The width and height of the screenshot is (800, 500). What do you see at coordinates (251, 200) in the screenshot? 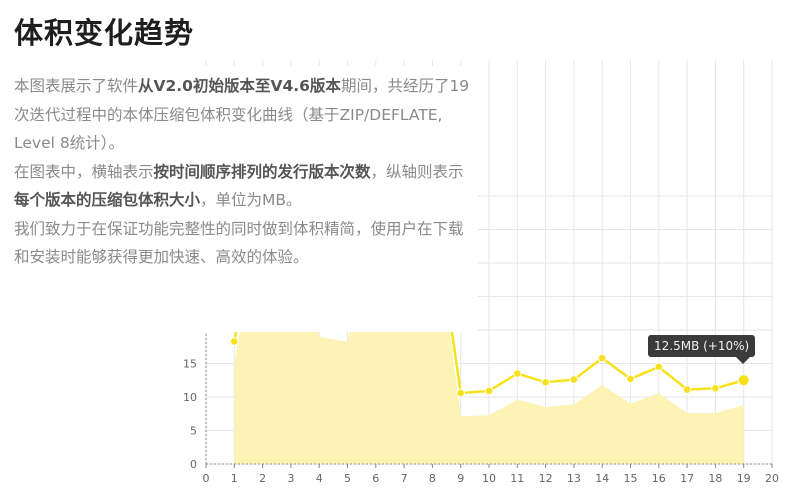
I see `desc-text: ，单位为MB。` at bounding box center [251, 200].